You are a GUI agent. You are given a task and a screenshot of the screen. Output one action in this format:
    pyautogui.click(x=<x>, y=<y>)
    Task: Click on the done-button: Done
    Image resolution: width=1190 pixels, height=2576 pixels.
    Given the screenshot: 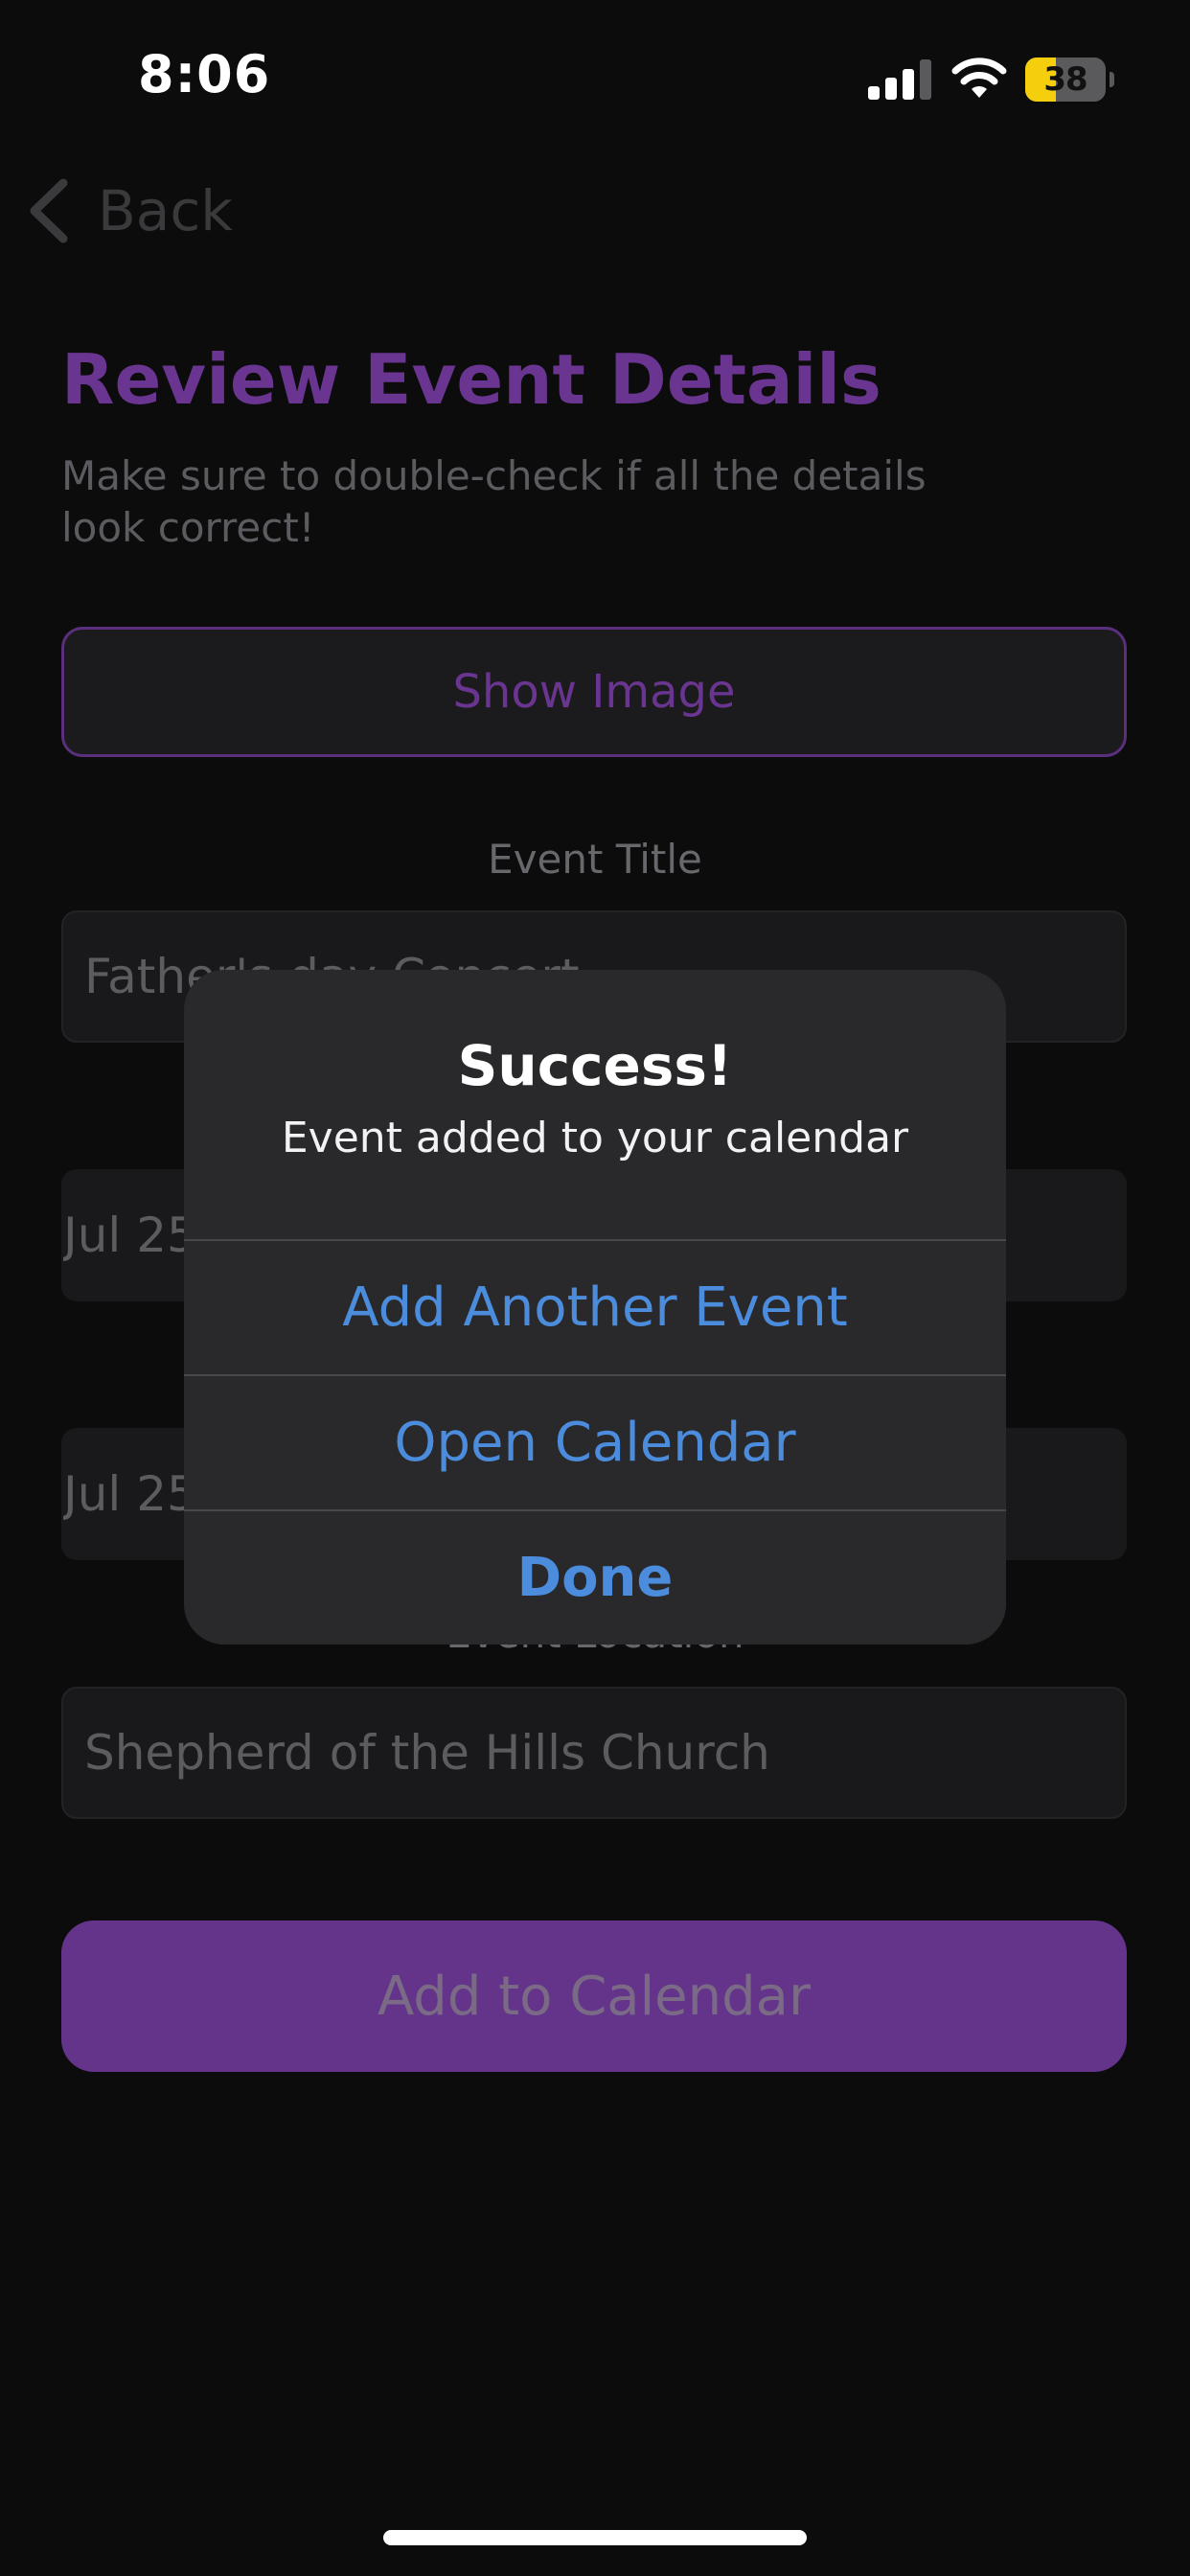 What is the action you would take?
    pyautogui.click(x=595, y=1576)
    